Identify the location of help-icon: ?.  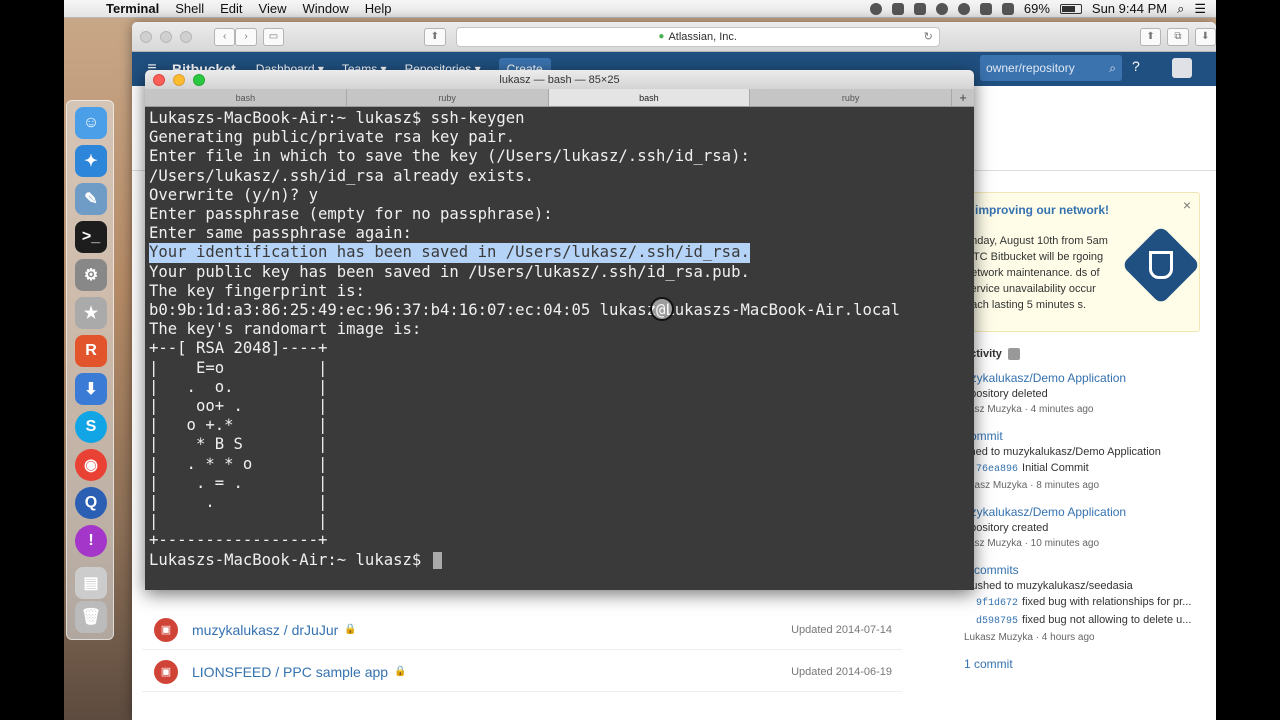
(1136, 66).